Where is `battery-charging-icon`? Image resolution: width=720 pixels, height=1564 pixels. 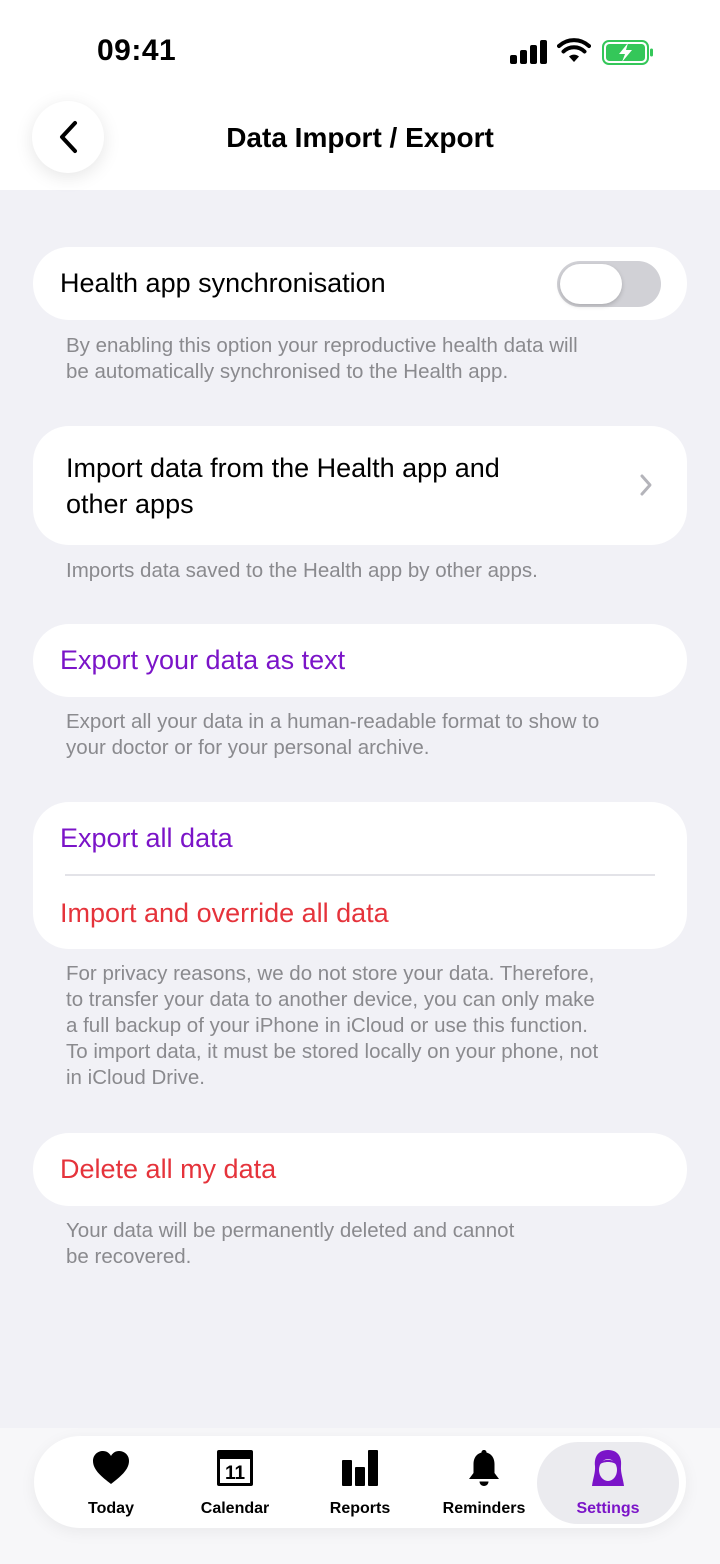
battery-charging-icon is located at coordinates (627, 52).